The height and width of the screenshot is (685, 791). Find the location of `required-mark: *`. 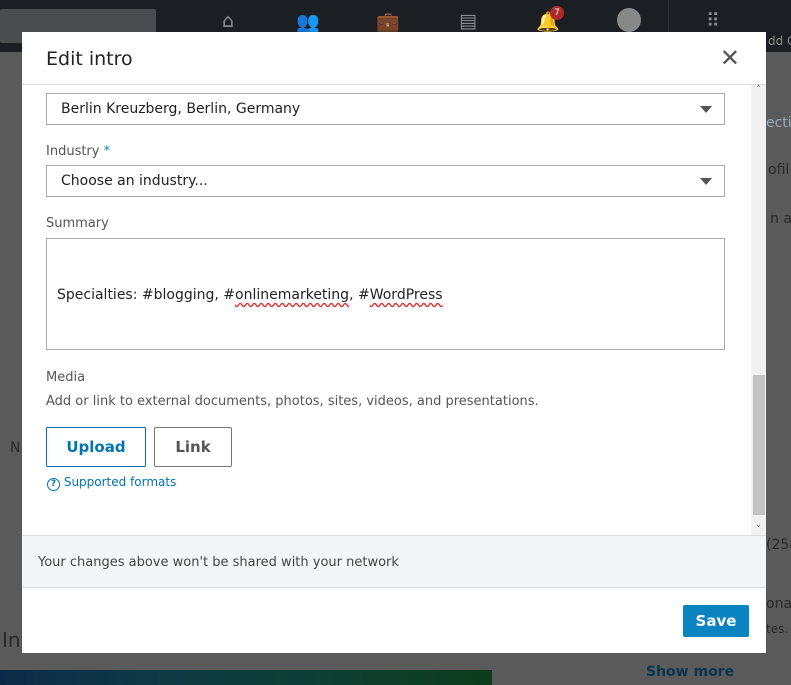

required-mark: * is located at coordinates (107, 151).